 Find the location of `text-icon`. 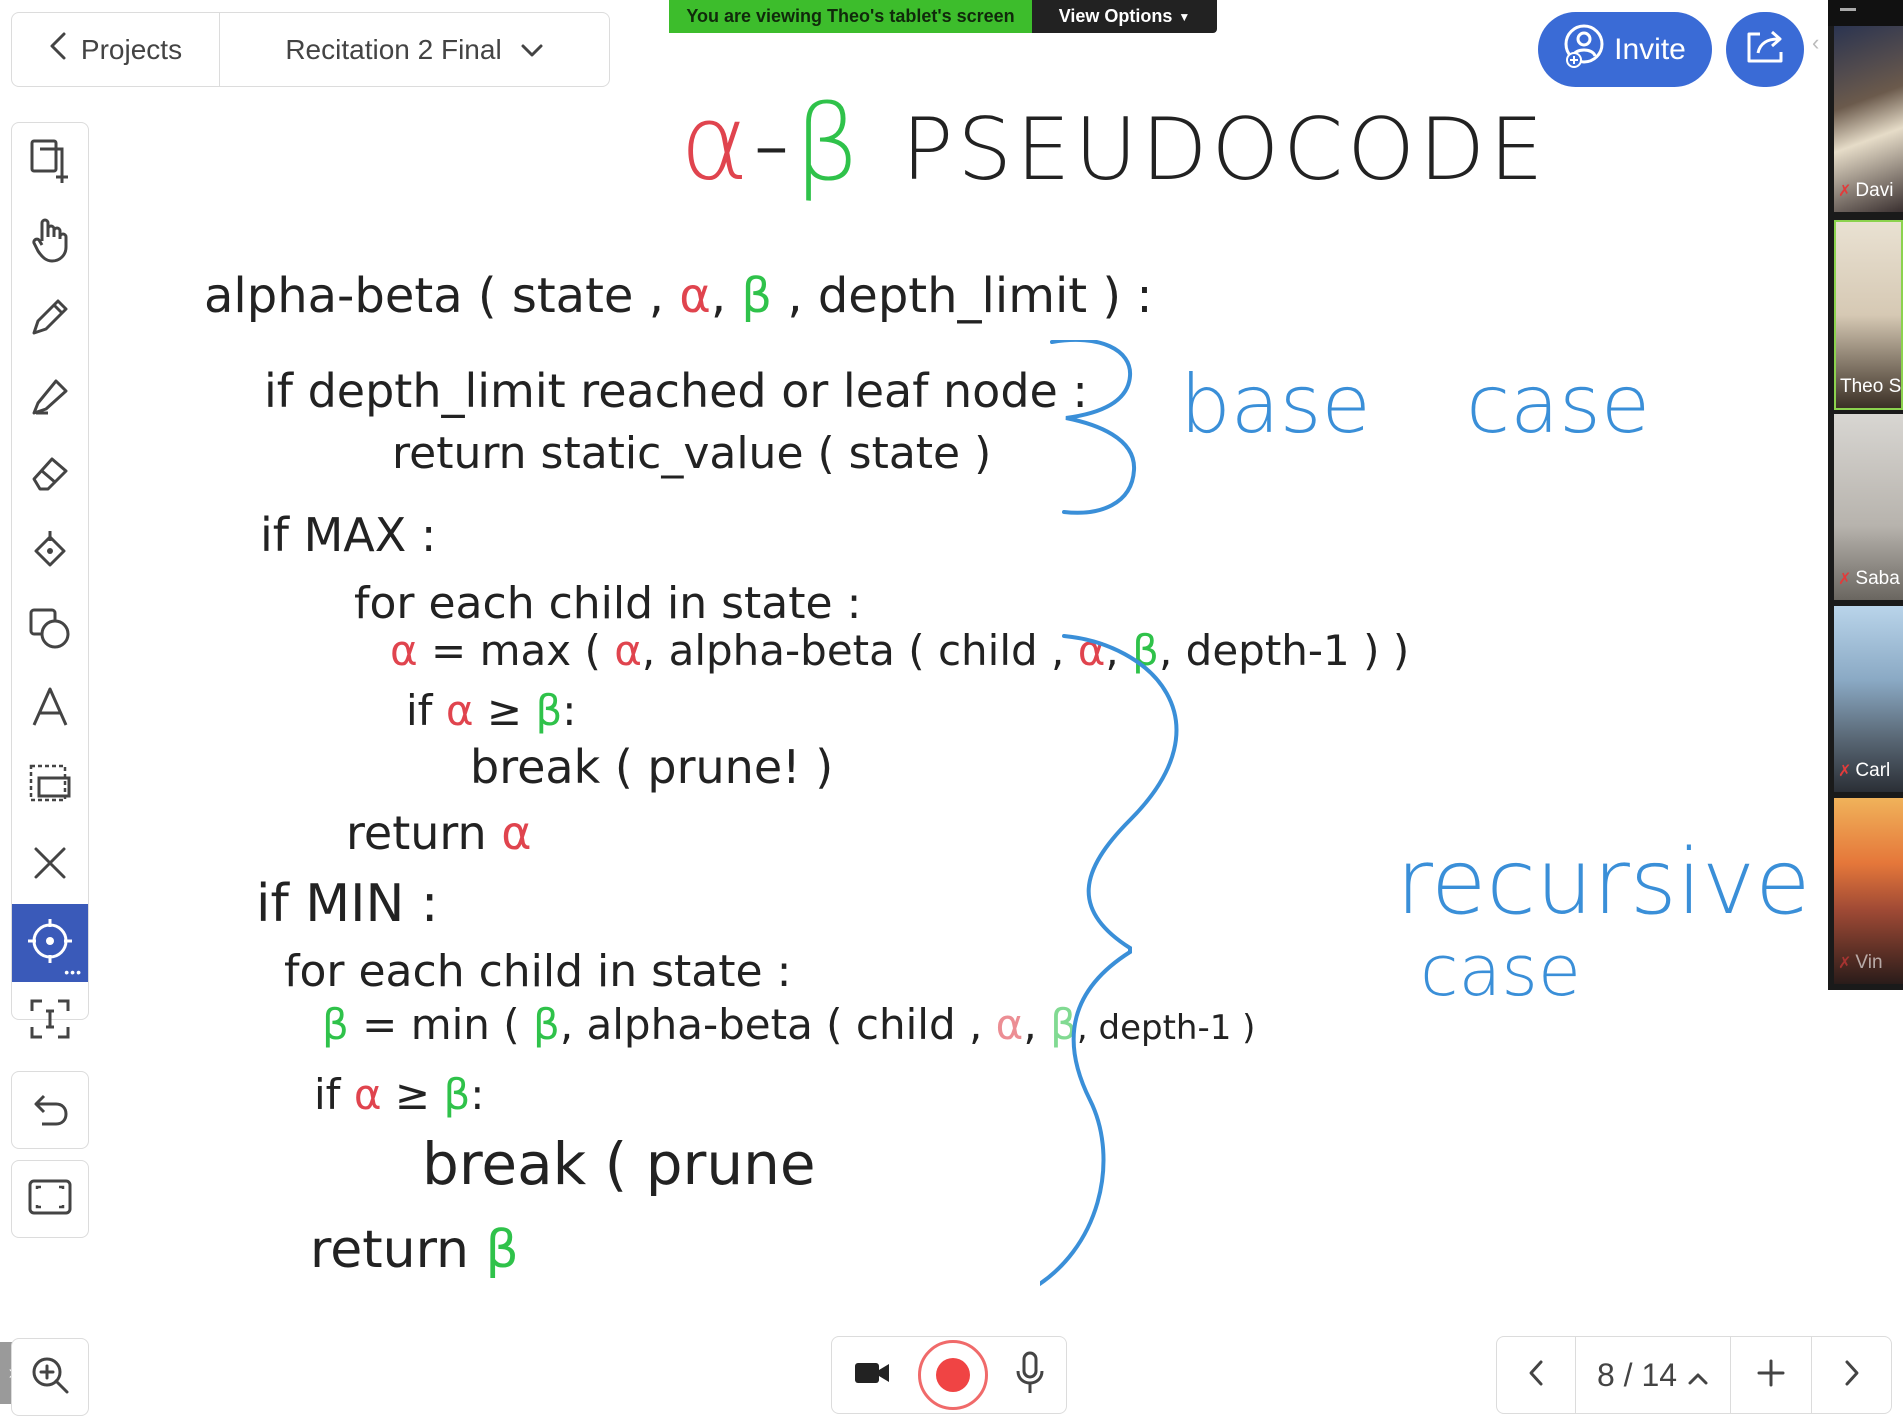

text-icon is located at coordinates (50, 709).